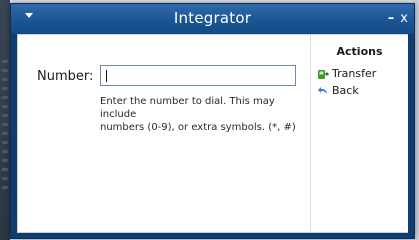  What do you see at coordinates (323, 74) in the screenshot?
I see `transfer-phone-icon` at bounding box center [323, 74].